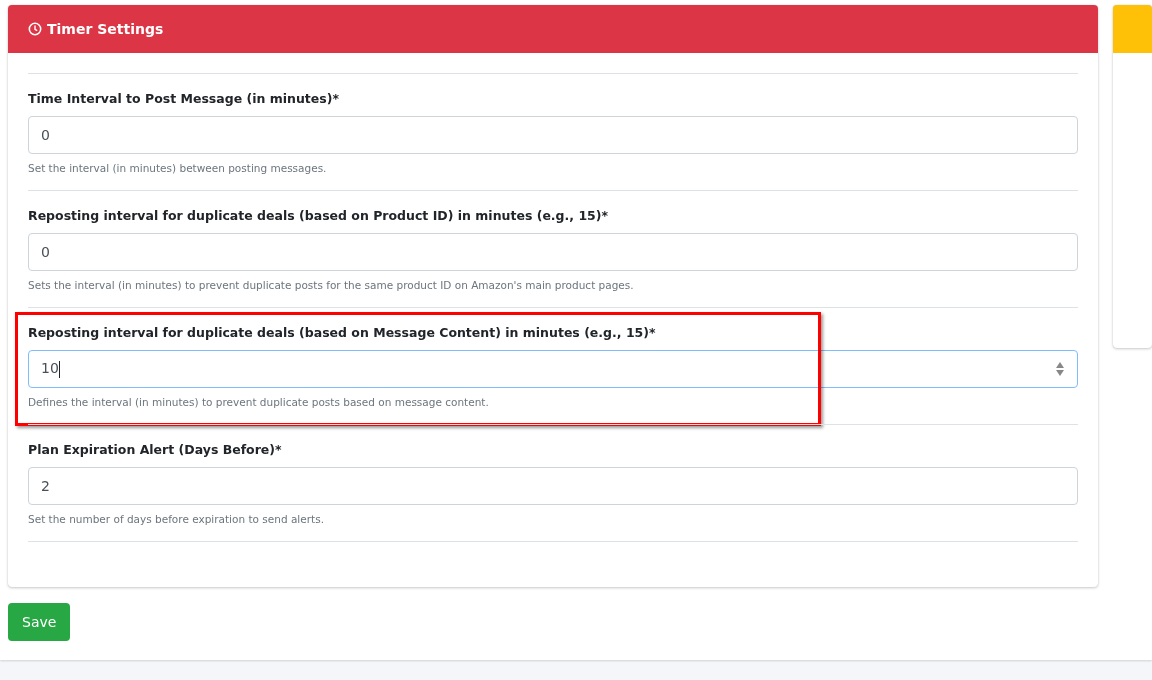 The image size is (1152, 680). Describe the element at coordinates (178, 168) in the screenshot. I see `help-text: Set the interval (in minutes) between posting messages.` at that location.